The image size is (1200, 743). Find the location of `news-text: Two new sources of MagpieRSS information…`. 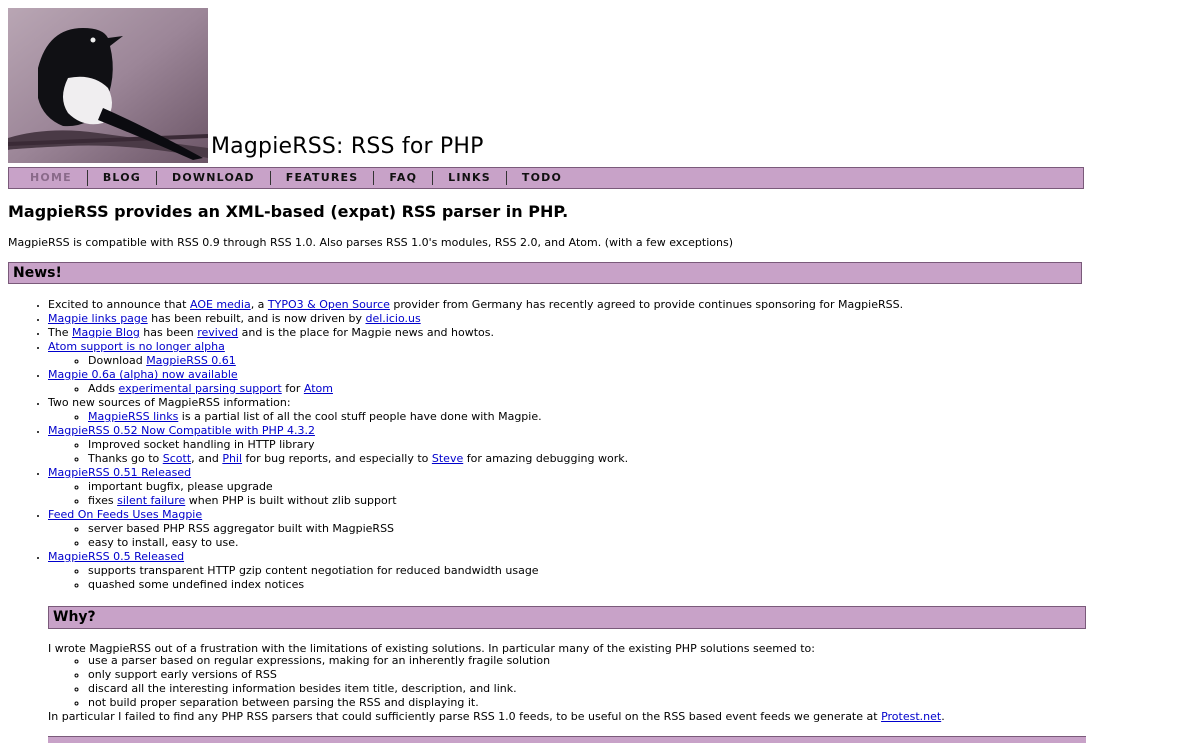

news-text: Two new sources of MagpieRSS information… is located at coordinates (169, 402).